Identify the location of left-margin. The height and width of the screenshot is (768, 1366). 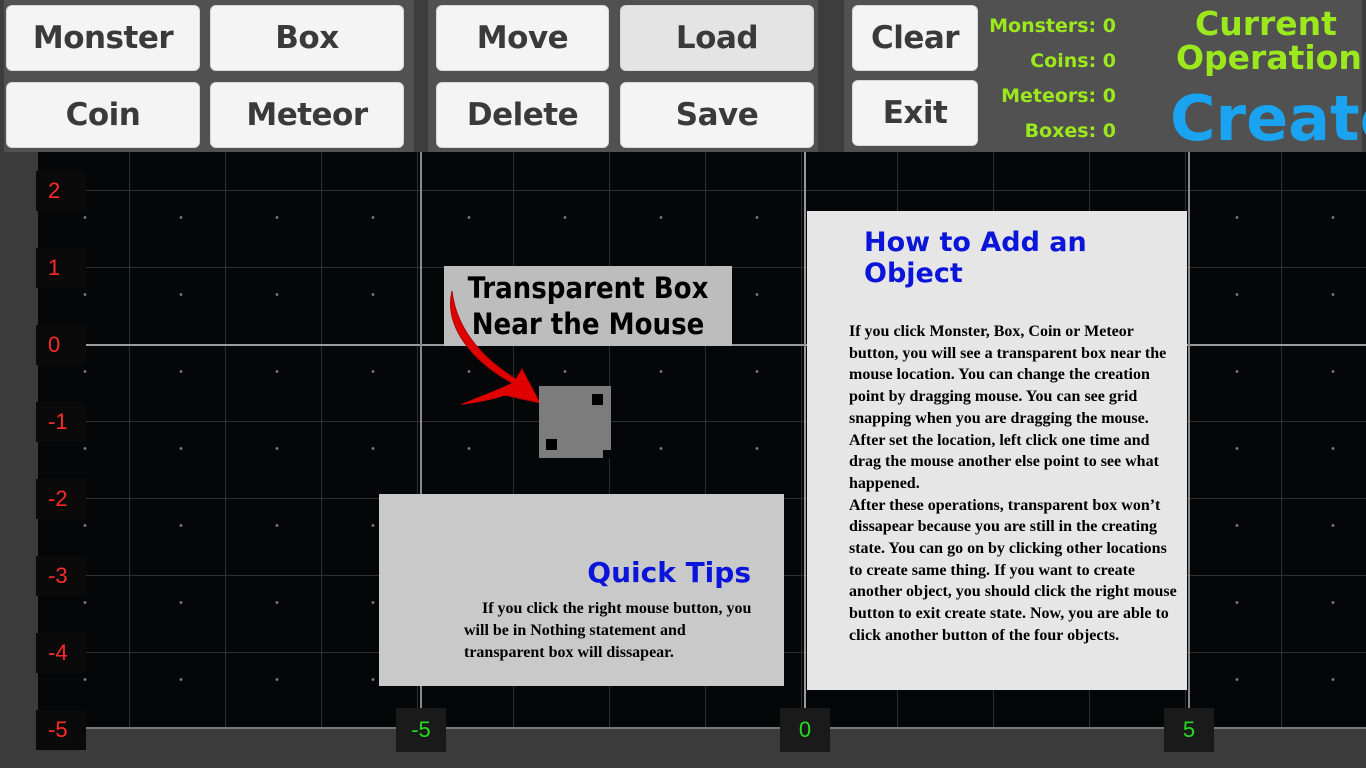
(19, 440).